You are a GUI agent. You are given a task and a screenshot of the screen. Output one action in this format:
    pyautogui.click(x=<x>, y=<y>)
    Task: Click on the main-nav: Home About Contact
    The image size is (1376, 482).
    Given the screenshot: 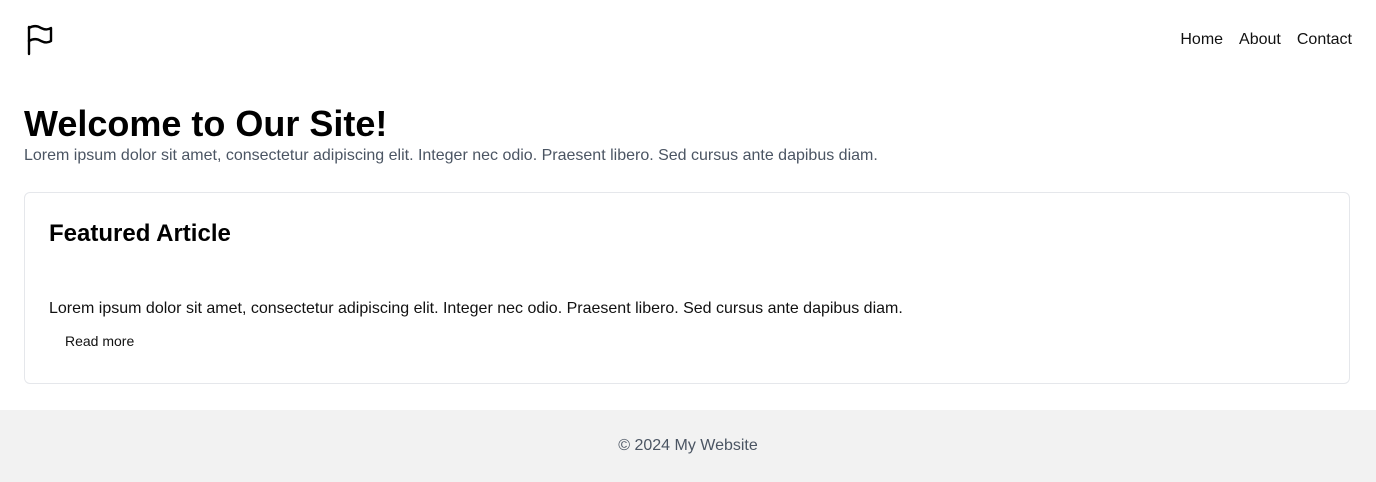 What is the action you would take?
    pyautogui.click(x=1266, y=40)
    